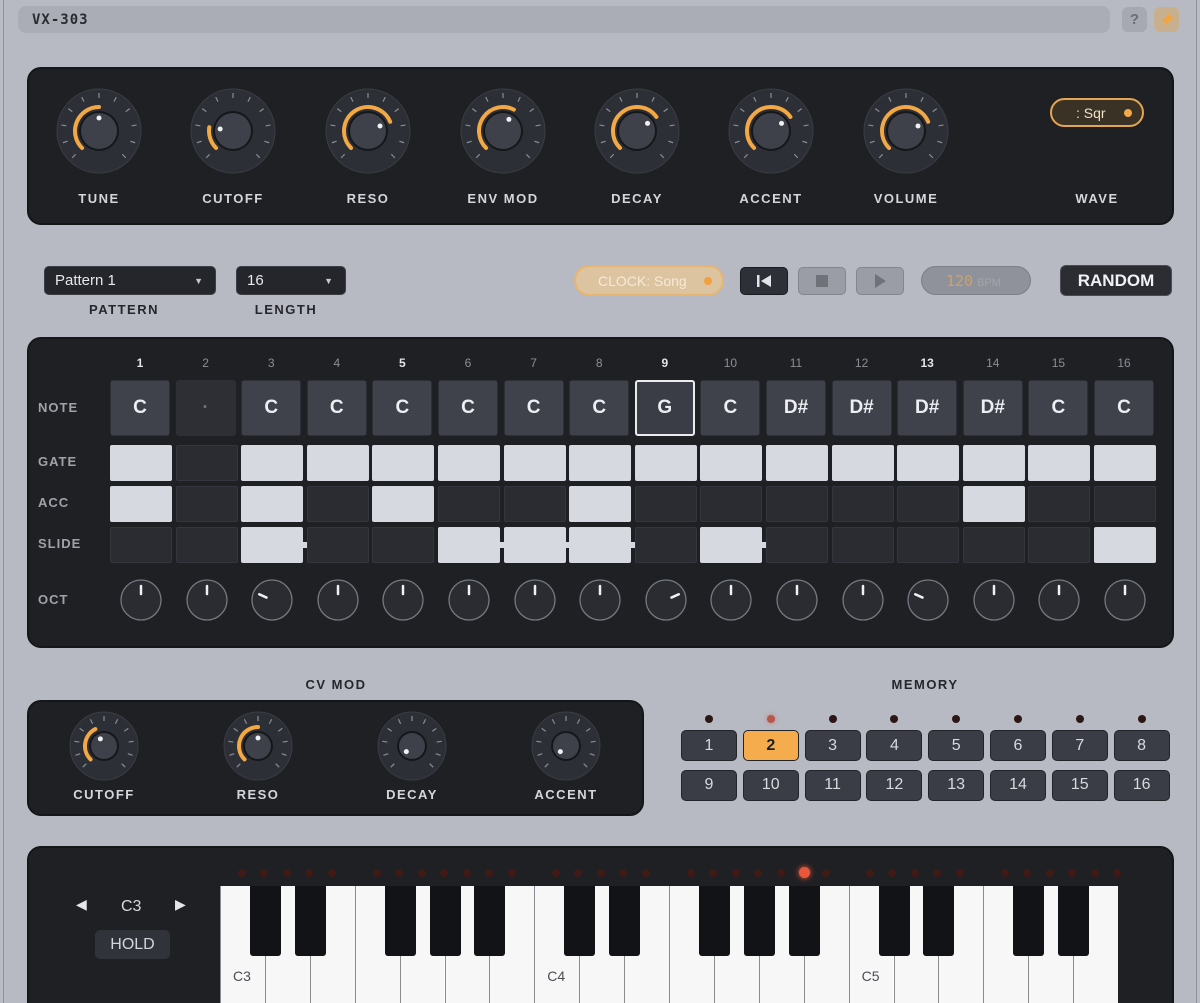 Image resolution: width=1200 pixels, height=1003 pixels. I want to click on memory-slot: 13, so click(956, 785).